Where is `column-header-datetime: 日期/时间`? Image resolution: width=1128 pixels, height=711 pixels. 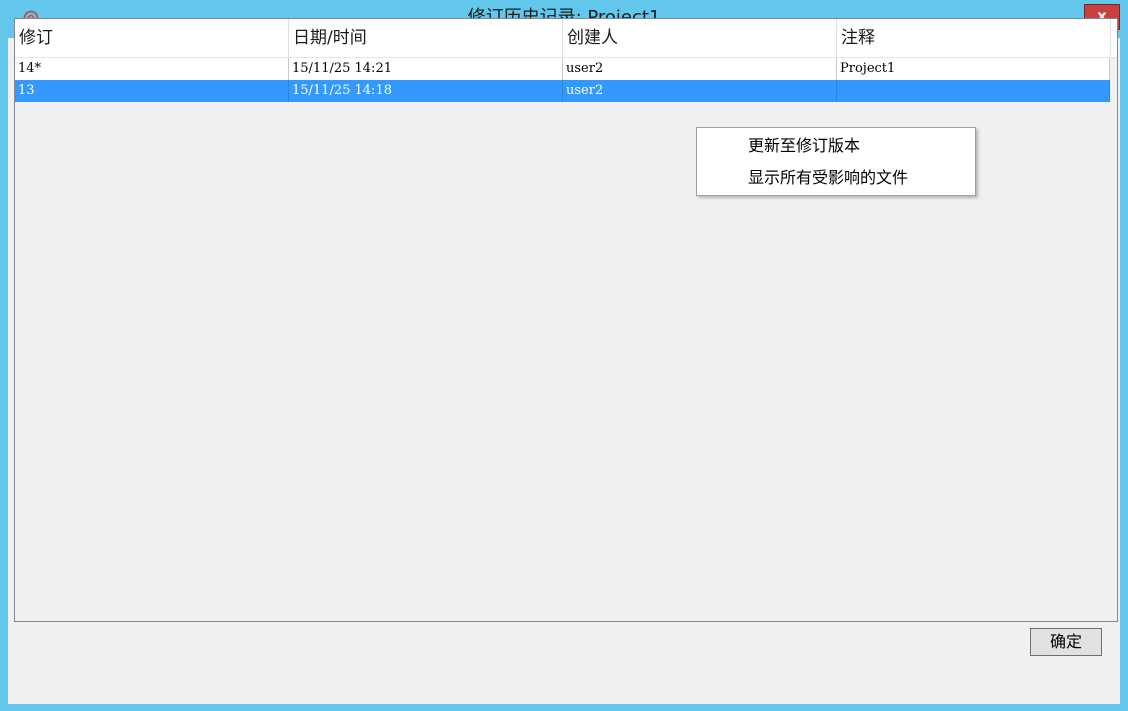 column-header-datetime: 日期/时间 is located at coordinates (426, 38).